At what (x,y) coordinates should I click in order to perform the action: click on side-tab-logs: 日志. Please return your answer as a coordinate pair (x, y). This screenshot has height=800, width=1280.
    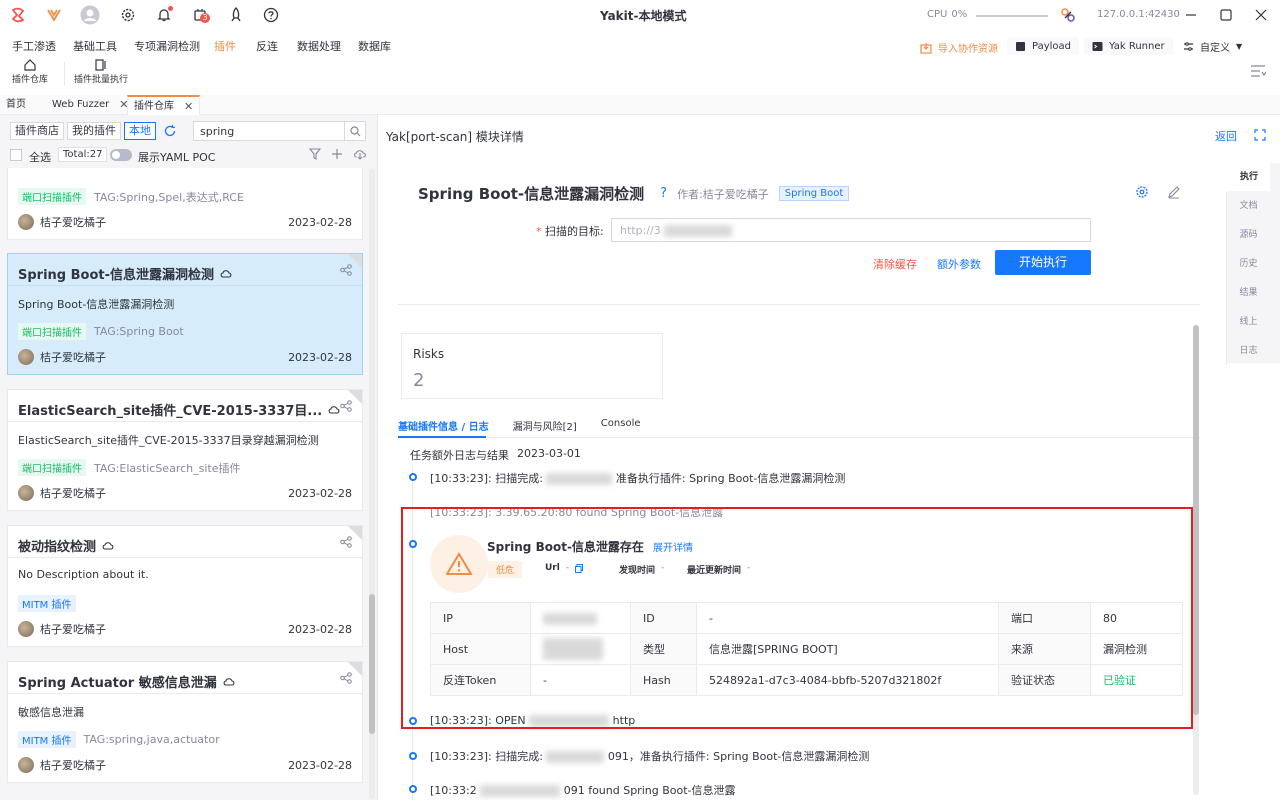
    Looking at the image, I should click on (1248, 351).